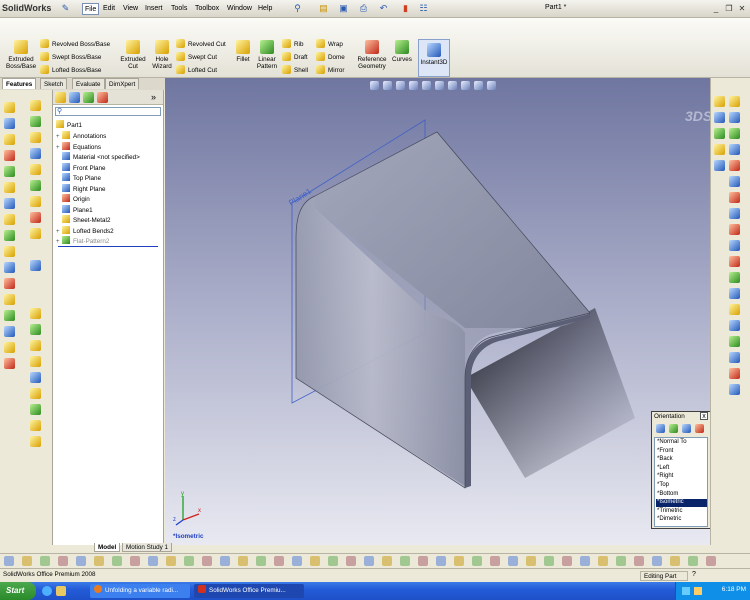 This screenshot has height=600, width=750. What do you see at coordinates (423, 8) in the screenshot?
I see `options-icon: ☷` at bounding box center [423, 8].